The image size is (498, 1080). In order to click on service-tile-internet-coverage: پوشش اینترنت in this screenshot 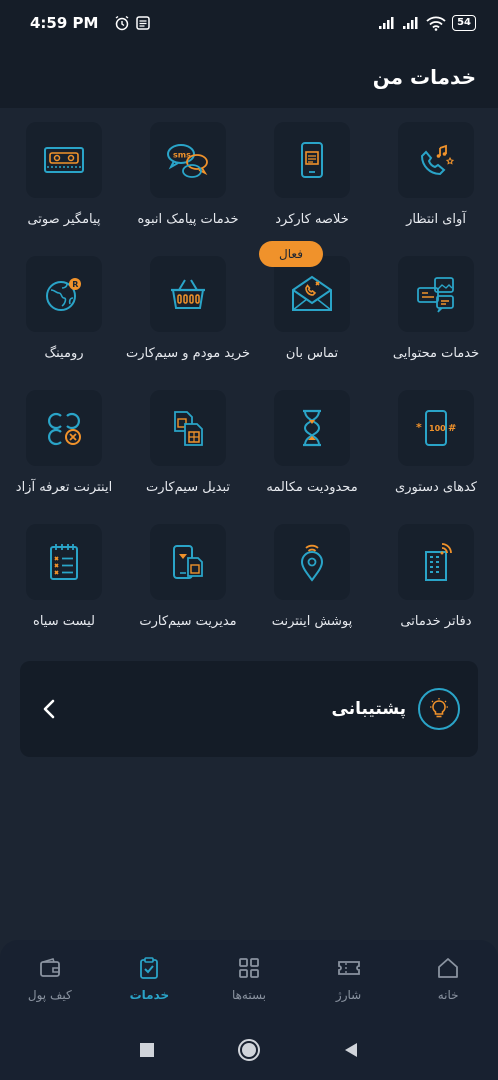, I will do `click(312, 575)`.